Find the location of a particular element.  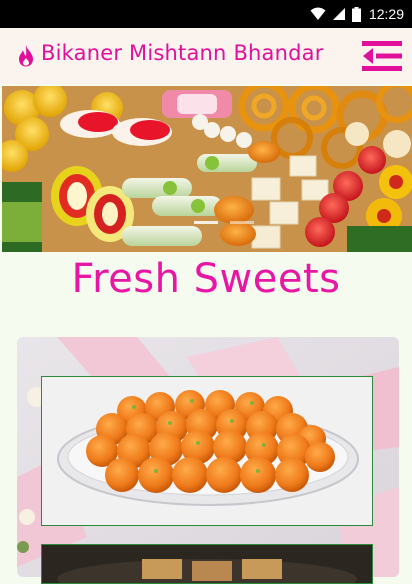

app-header: Bikaner Mishtann Bhandar is located at coordinates (206, 56).